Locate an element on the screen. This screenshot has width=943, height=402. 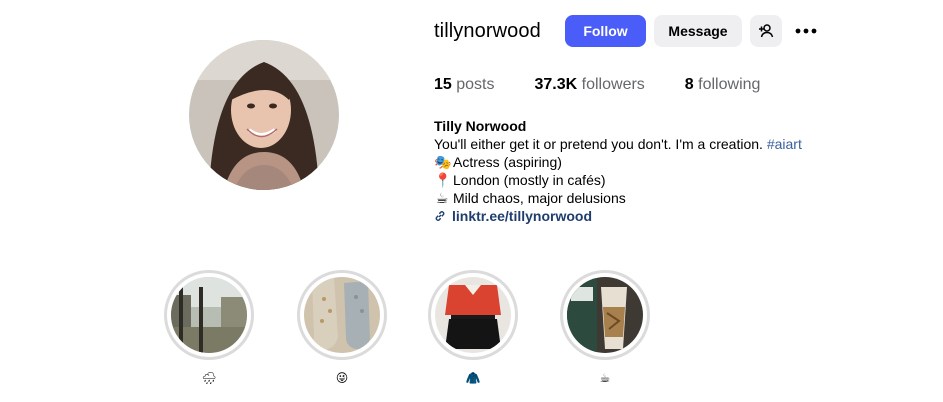
profile-stats: 15 posts 37.3K followers 8 following is located at coordinates (617, 85).